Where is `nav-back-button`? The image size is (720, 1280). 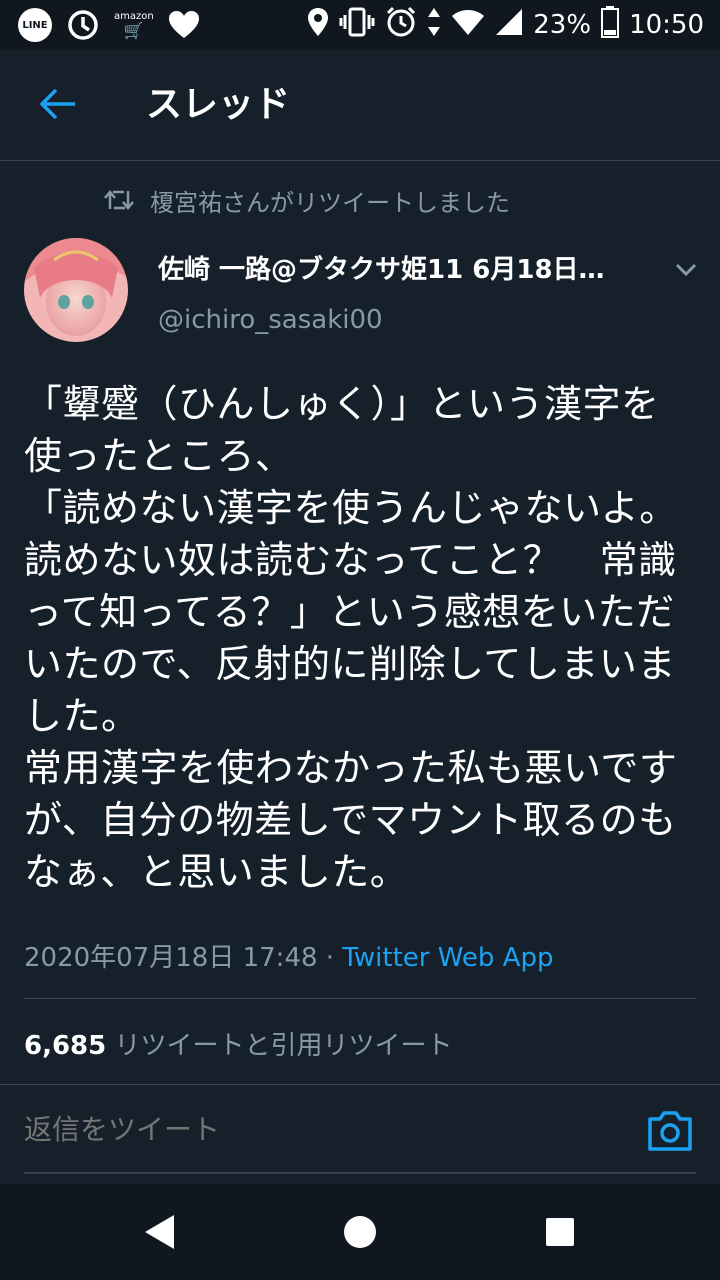 nav-back-button is located at coordinates (160, 1232).